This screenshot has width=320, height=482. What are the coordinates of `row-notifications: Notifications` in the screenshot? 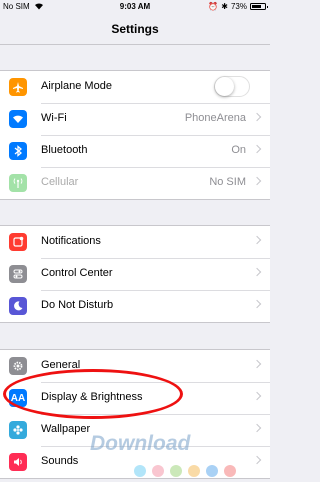 It's located at (135, 242).